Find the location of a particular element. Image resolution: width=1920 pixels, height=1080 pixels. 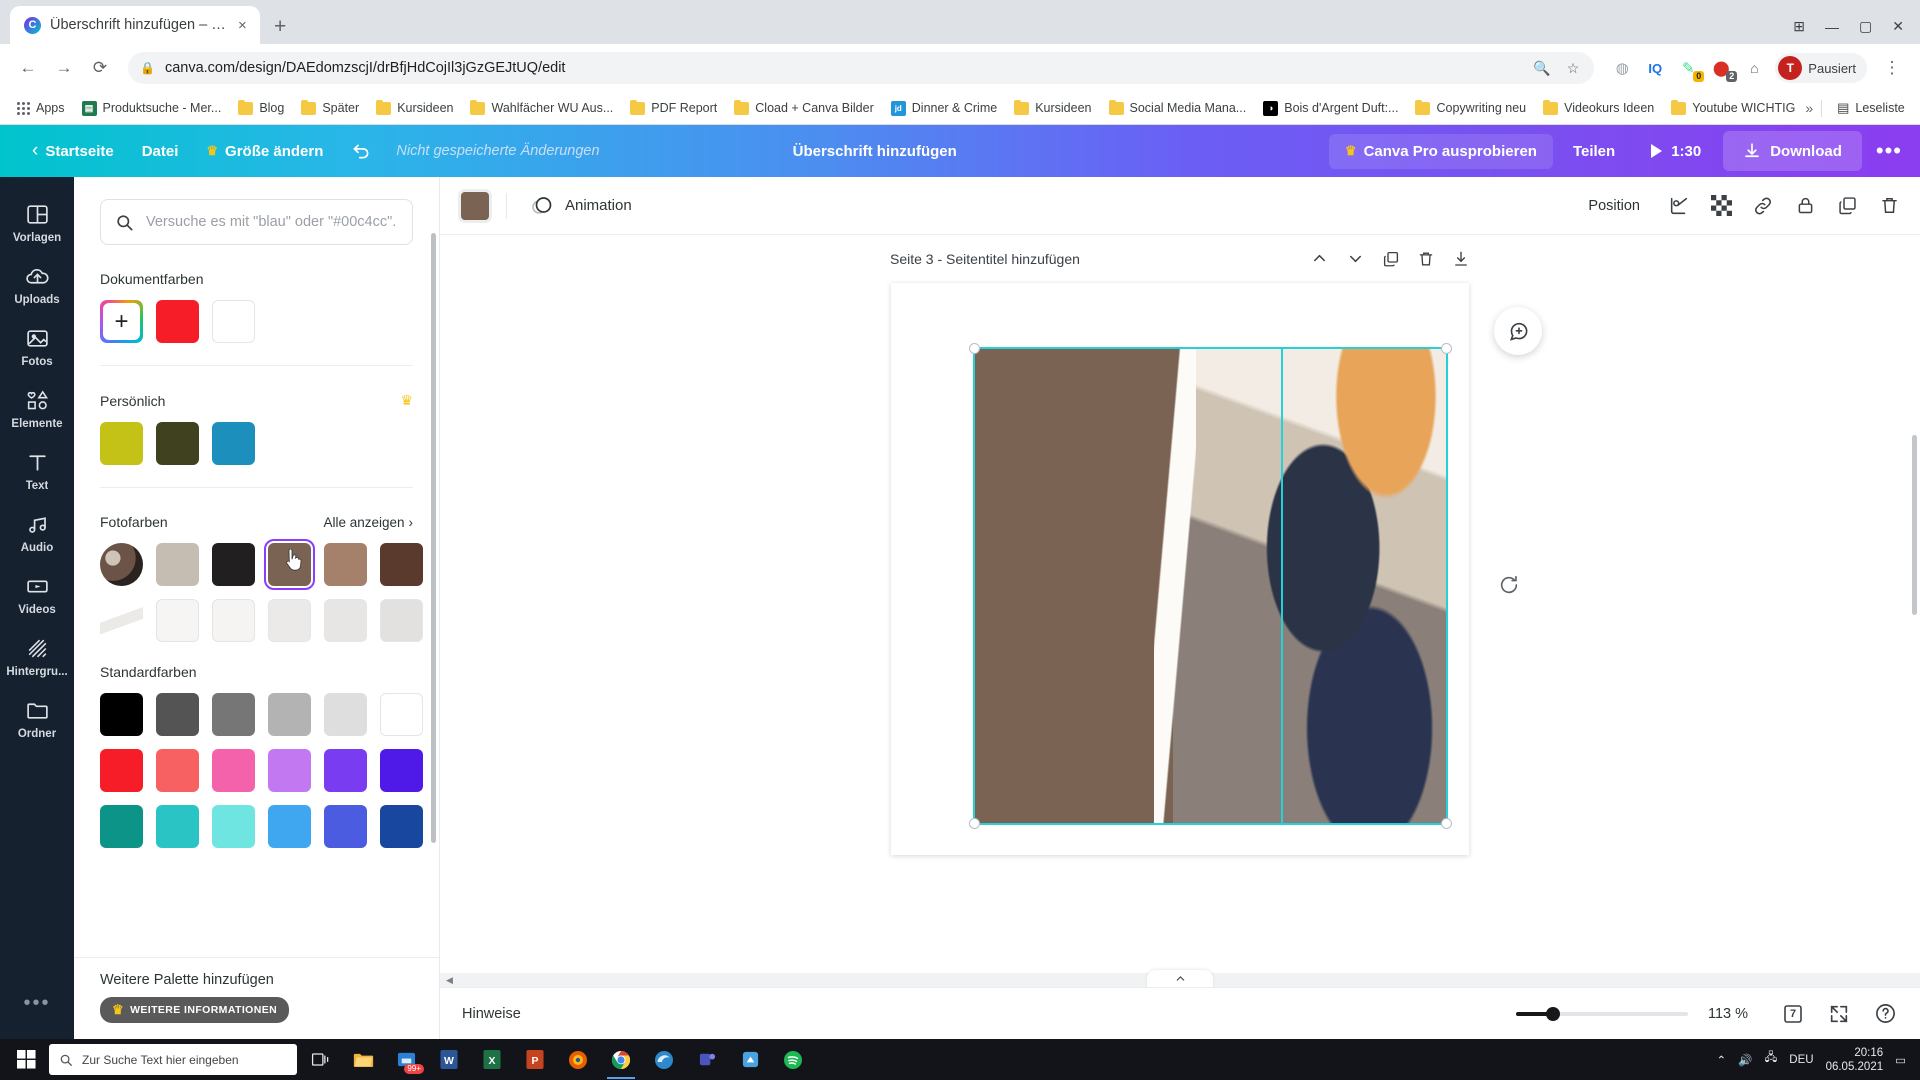

duplicate-icon is located at coordinates (1847, 206).